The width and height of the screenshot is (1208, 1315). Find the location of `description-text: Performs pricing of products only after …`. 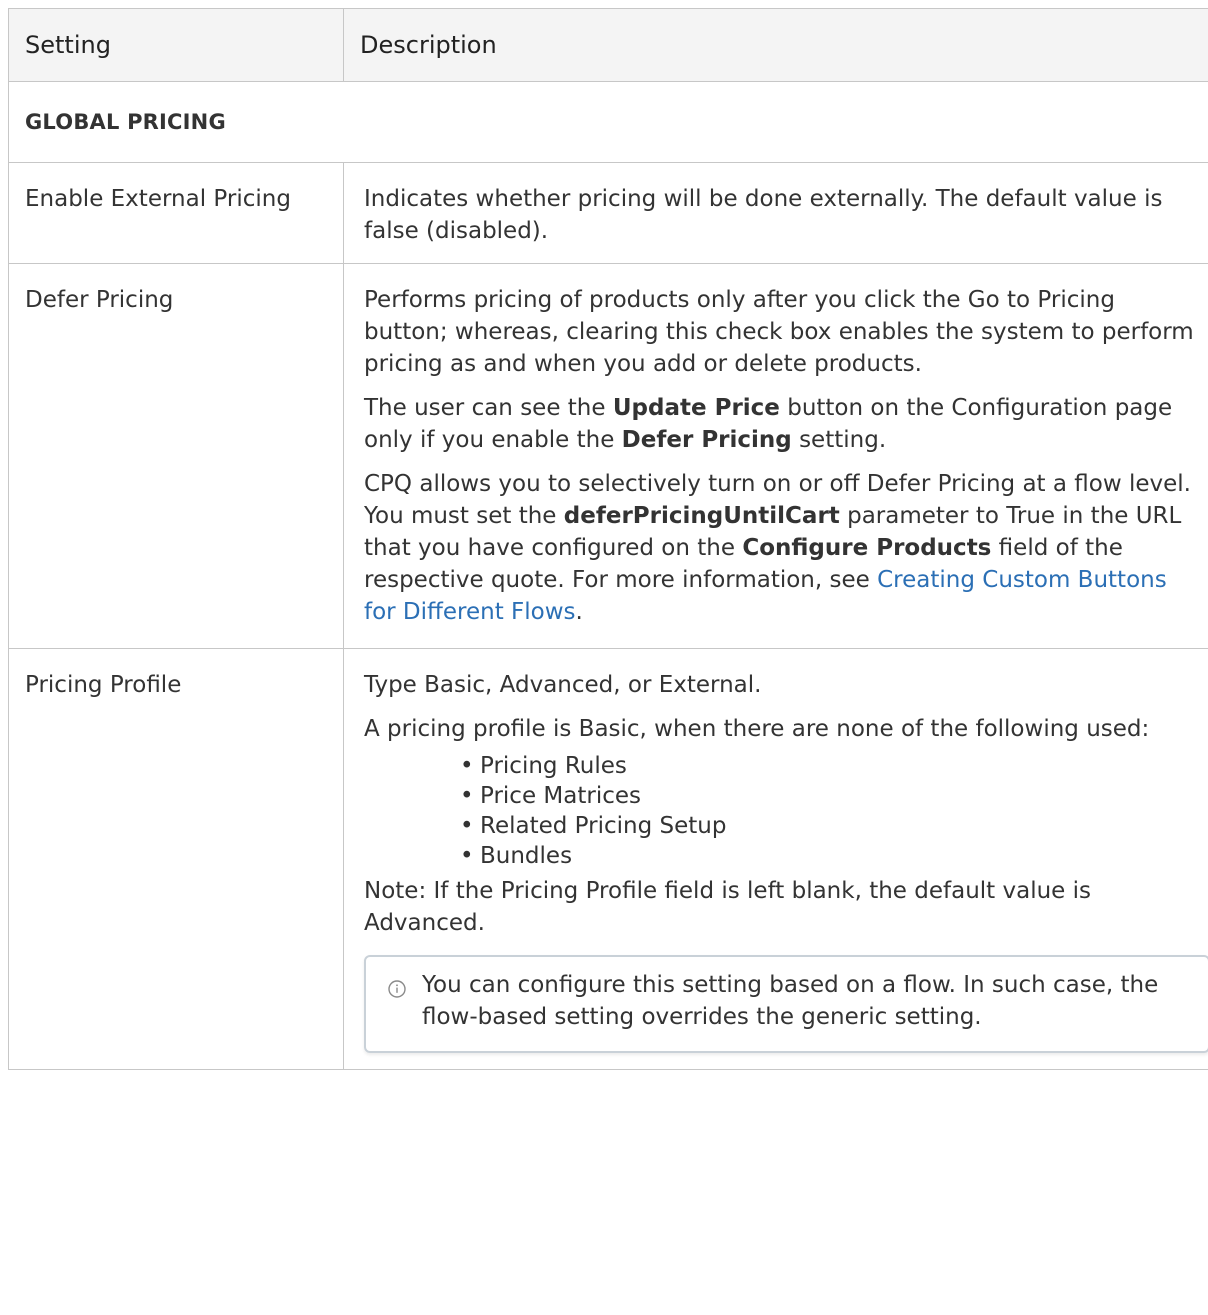

description-text: Performs pricing of products only after … is located at coordinates (784, 332).